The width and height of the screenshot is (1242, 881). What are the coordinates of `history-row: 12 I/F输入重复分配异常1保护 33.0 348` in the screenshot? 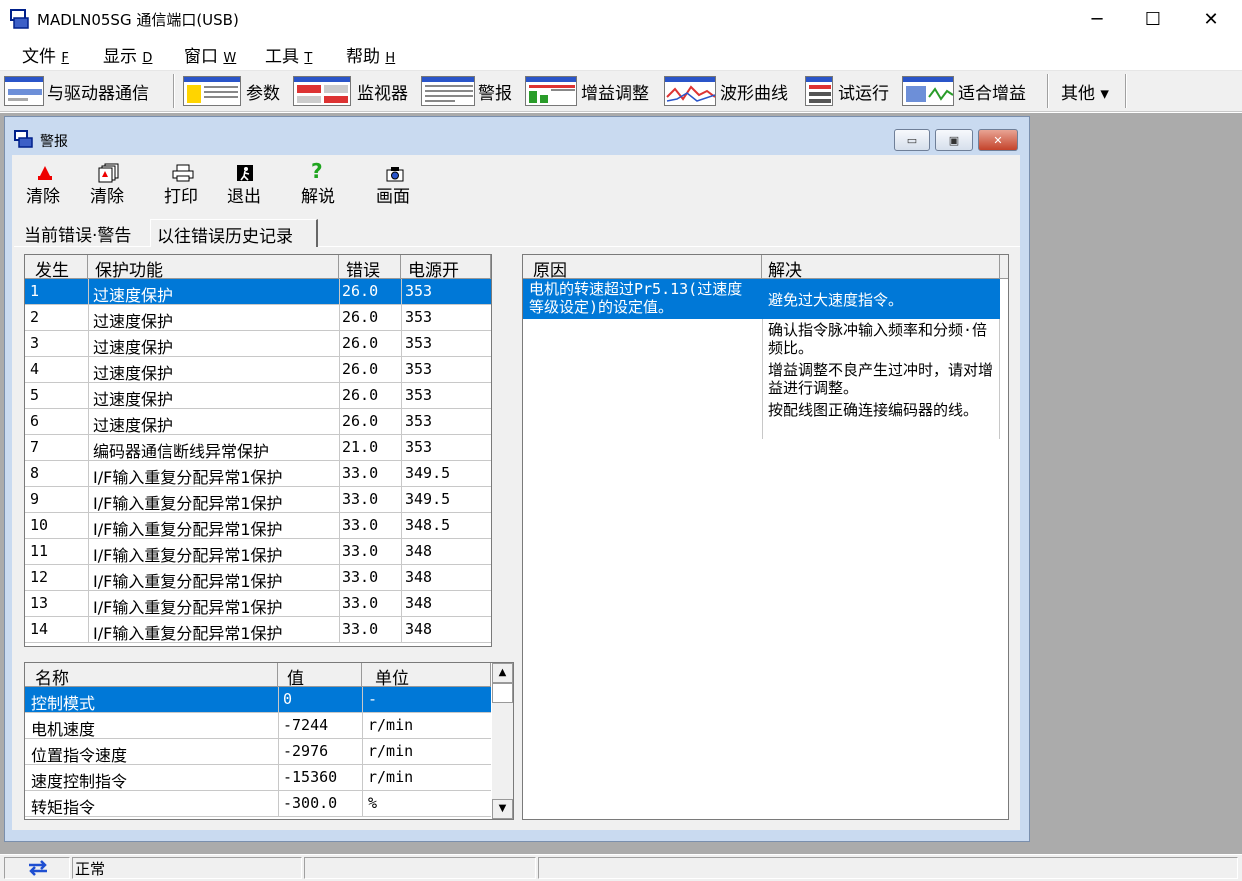 It's located at (258, 578).